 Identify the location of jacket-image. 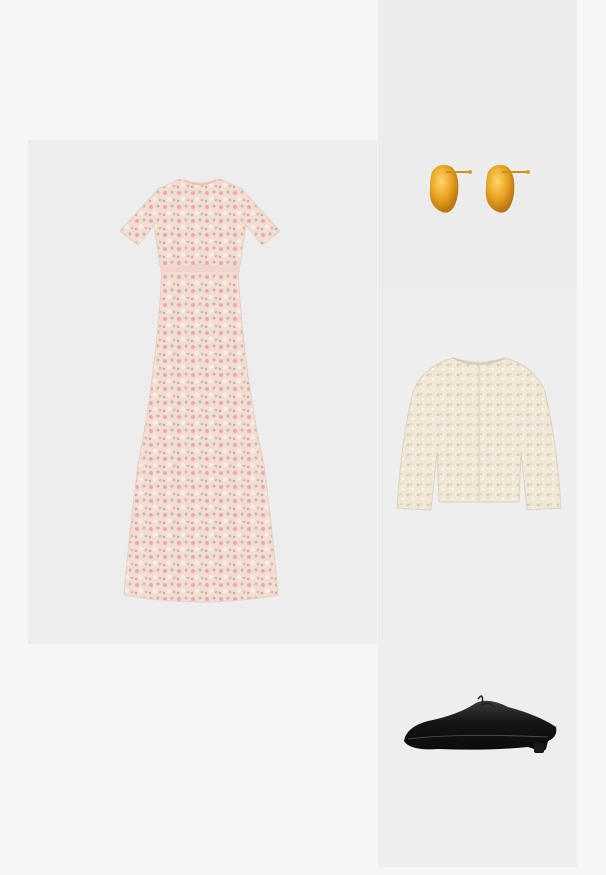
(479, 433).